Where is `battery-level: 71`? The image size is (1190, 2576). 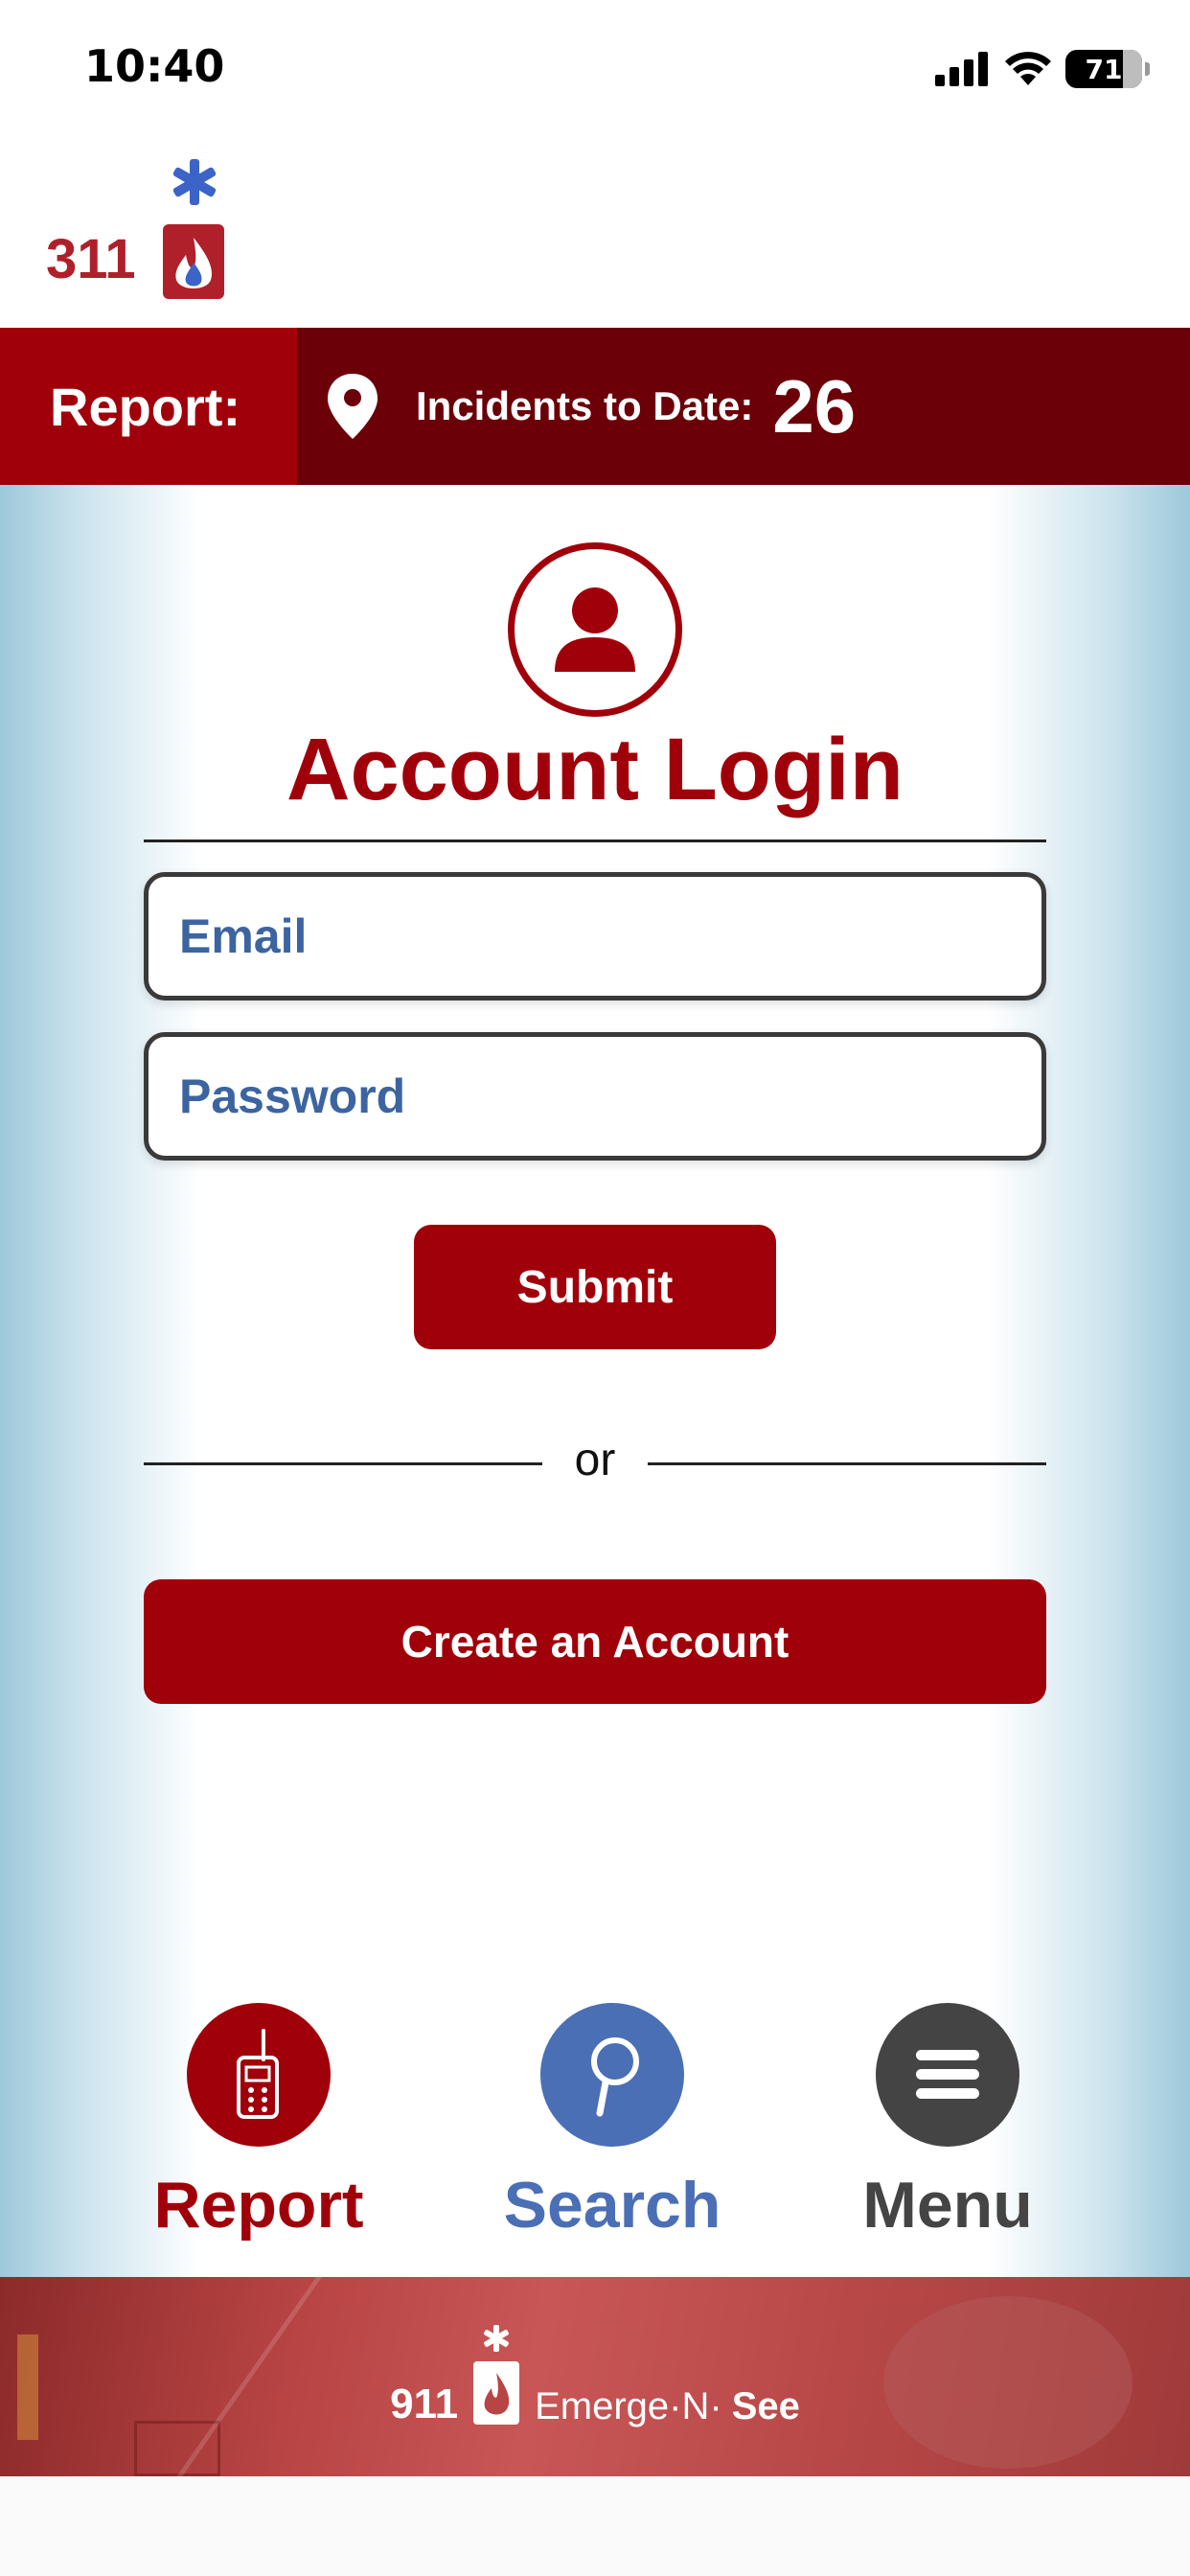
battery-level: 71 is located at coordinates (1104, 69).